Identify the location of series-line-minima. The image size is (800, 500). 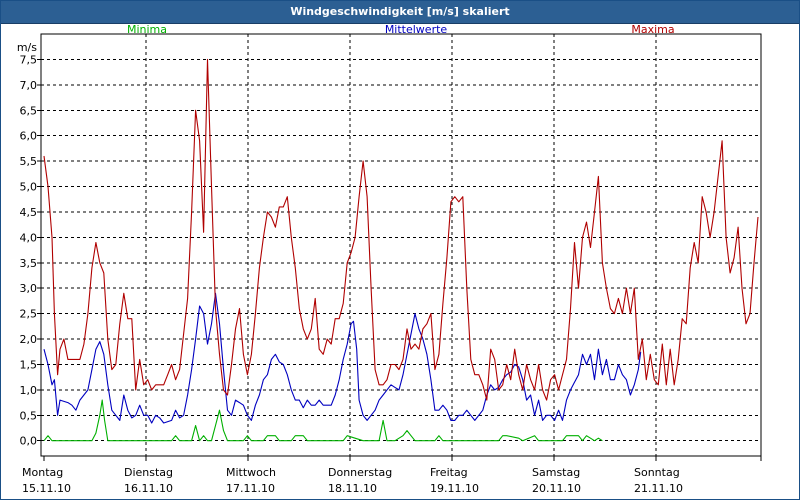
(323, 420).